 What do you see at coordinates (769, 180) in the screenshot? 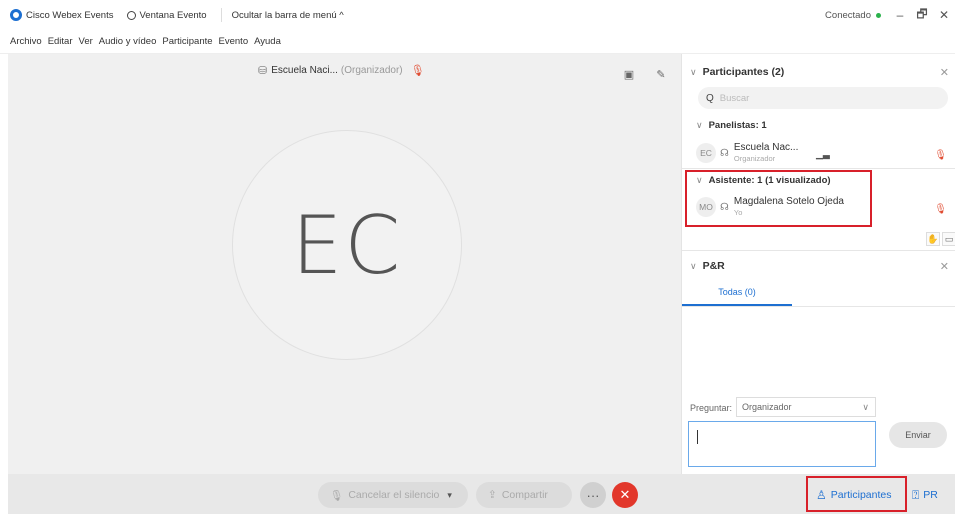
I see `attendees-title: Asistente: 1 (1 visualizado)` at bounding box center [769, 180].